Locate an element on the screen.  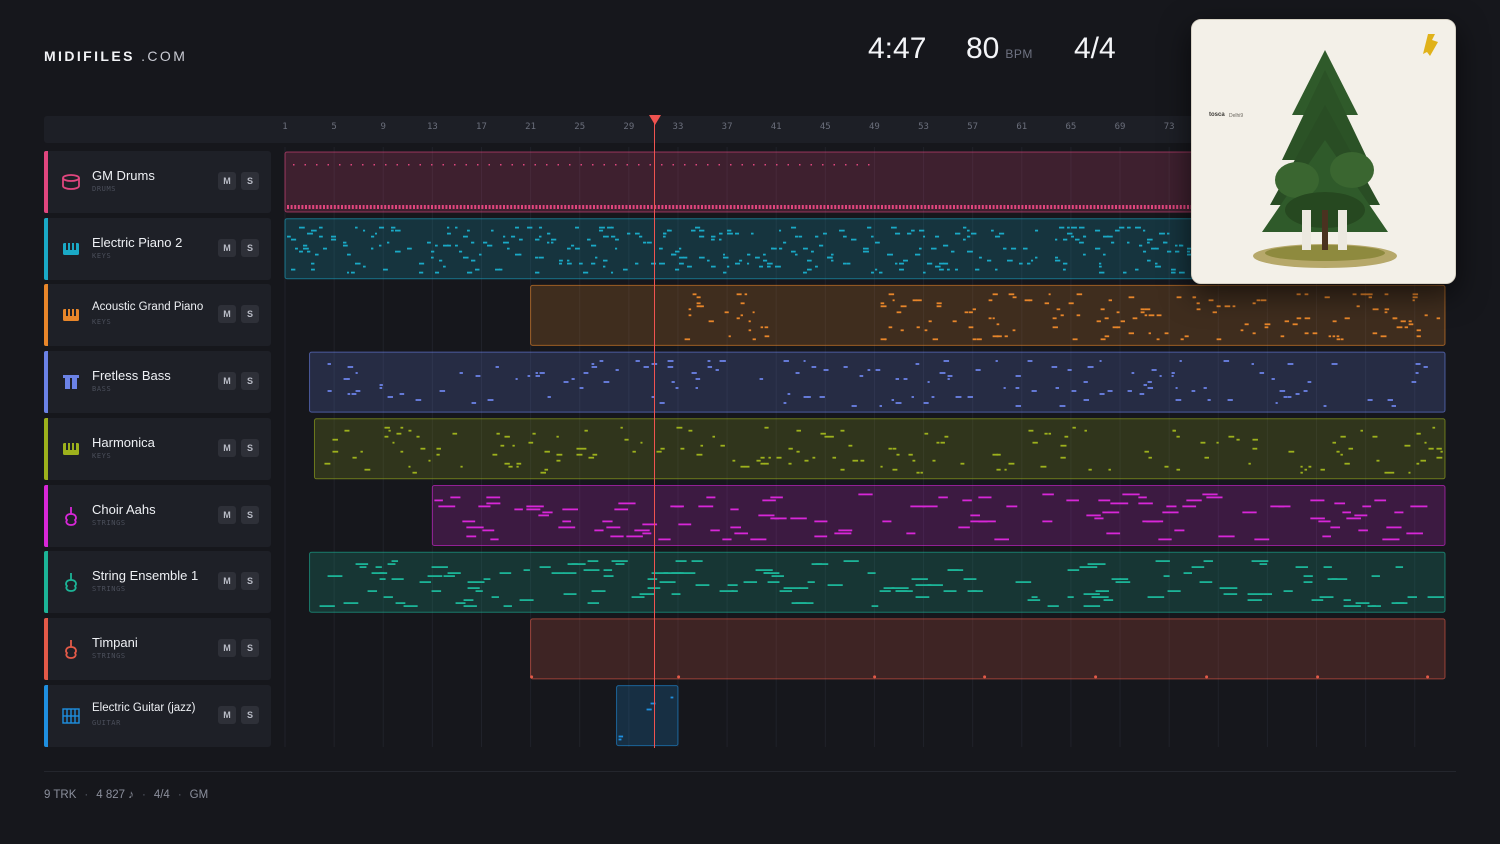
track-header: Electric Piano 2 KEYS M S is located at coordinates (157, 248).